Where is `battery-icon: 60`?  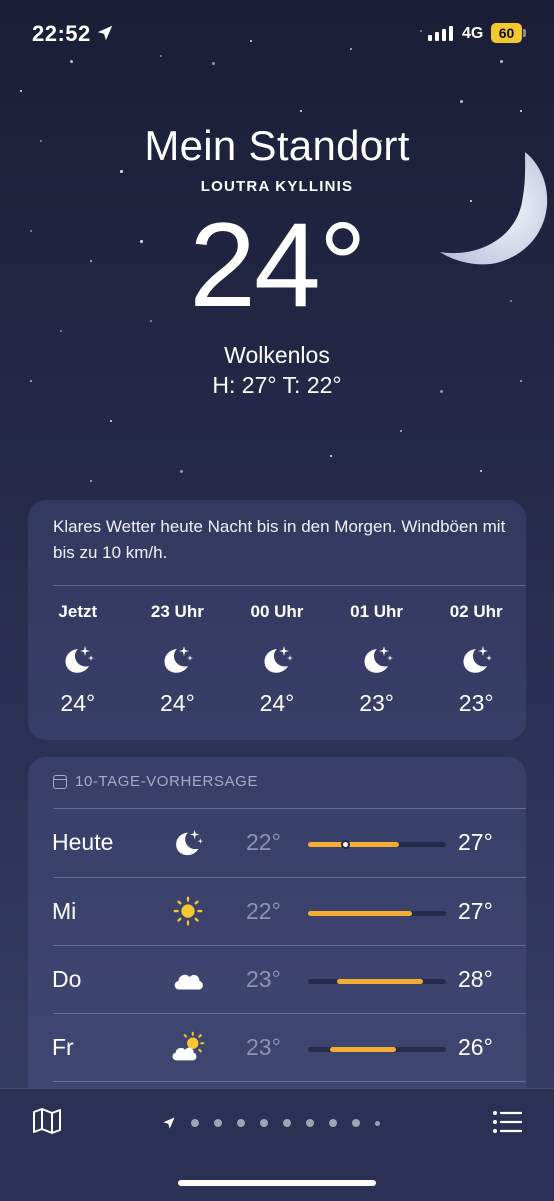 battery-icon: 60 is located at coordinates (506, 33).